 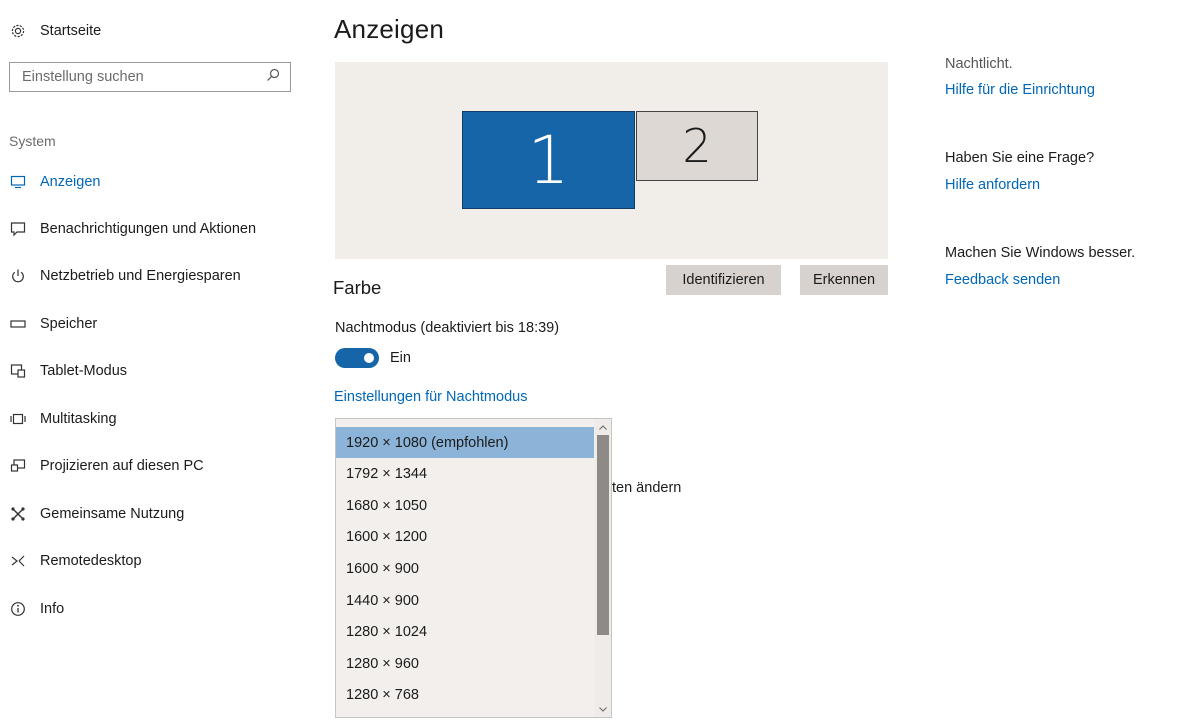 What do you see at coordinates (357, 358) in the screenshot?
I see `night-mode-toggle` at bounding box center [357, 358].